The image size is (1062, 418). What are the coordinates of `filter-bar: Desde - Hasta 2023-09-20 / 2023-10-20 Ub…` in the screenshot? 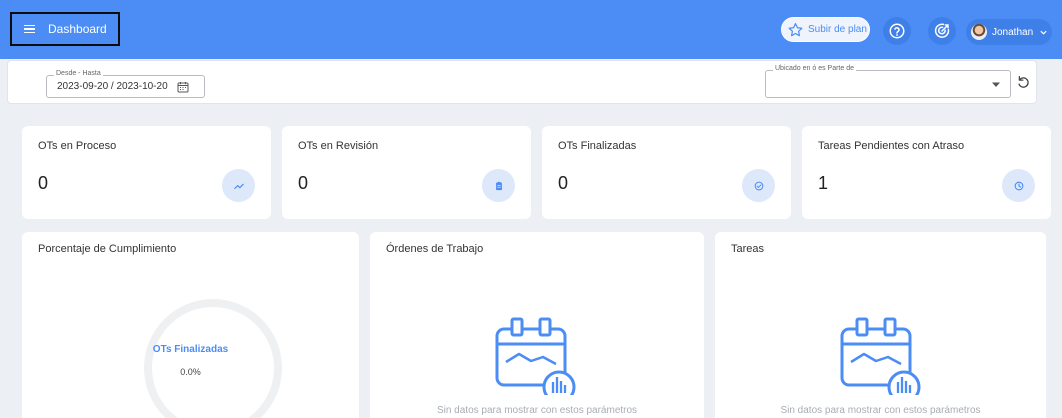 It's located at (522, 82).